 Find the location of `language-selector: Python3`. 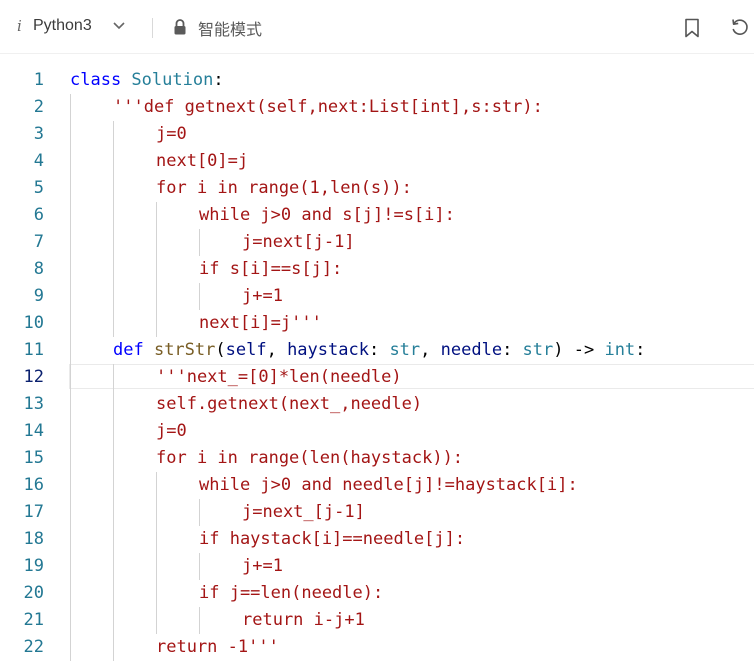

language-selector: Python3 is located at coordinates (62, 26).